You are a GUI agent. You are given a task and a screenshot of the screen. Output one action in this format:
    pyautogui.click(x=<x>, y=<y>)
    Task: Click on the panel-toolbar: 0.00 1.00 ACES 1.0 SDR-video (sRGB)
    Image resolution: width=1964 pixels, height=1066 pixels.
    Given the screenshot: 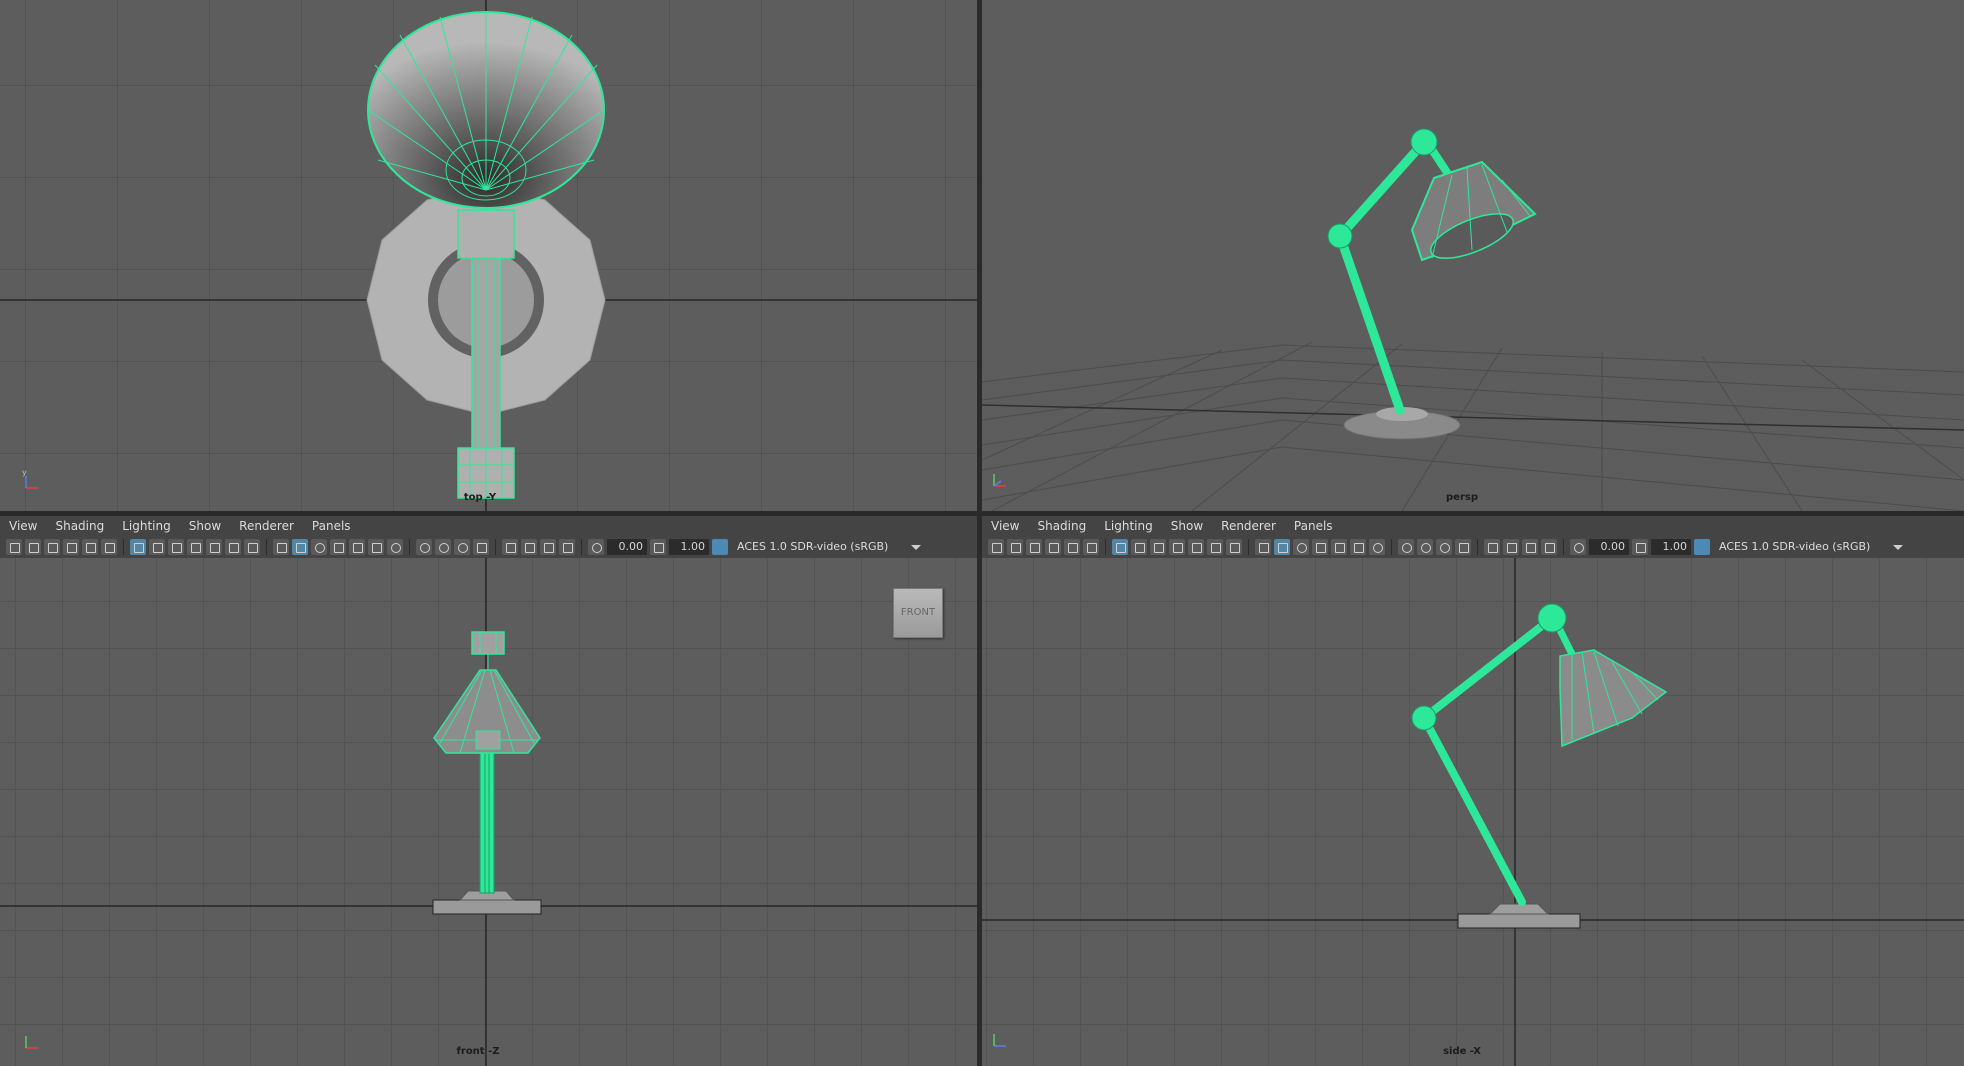 What is the action you would take?
    pyautogui.click(x=488, y=547)
    